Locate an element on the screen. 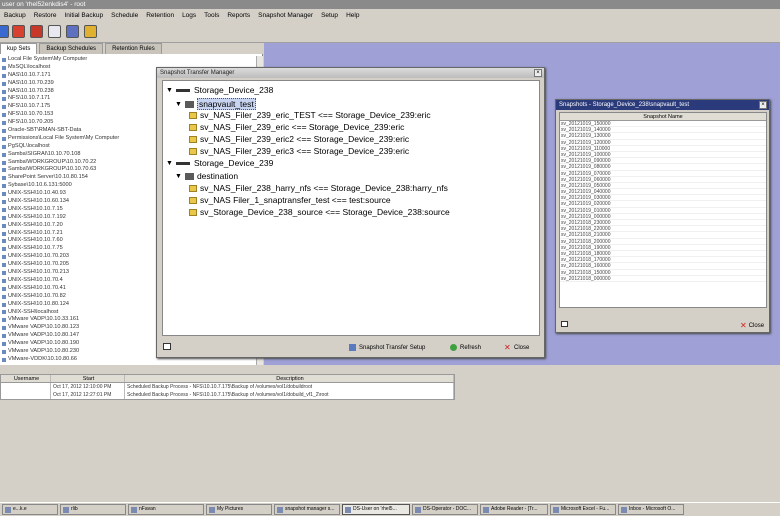  list-item: Local File System\My Computer is located at coordinates (127, 60).